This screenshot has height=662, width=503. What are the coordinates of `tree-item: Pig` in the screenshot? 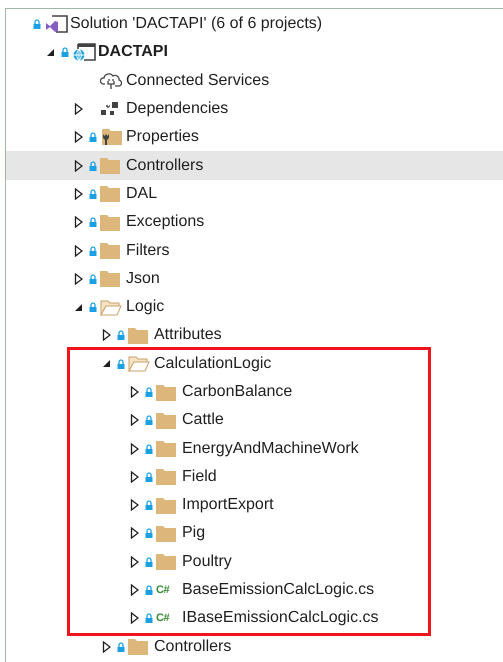 It's located at (249, 533).